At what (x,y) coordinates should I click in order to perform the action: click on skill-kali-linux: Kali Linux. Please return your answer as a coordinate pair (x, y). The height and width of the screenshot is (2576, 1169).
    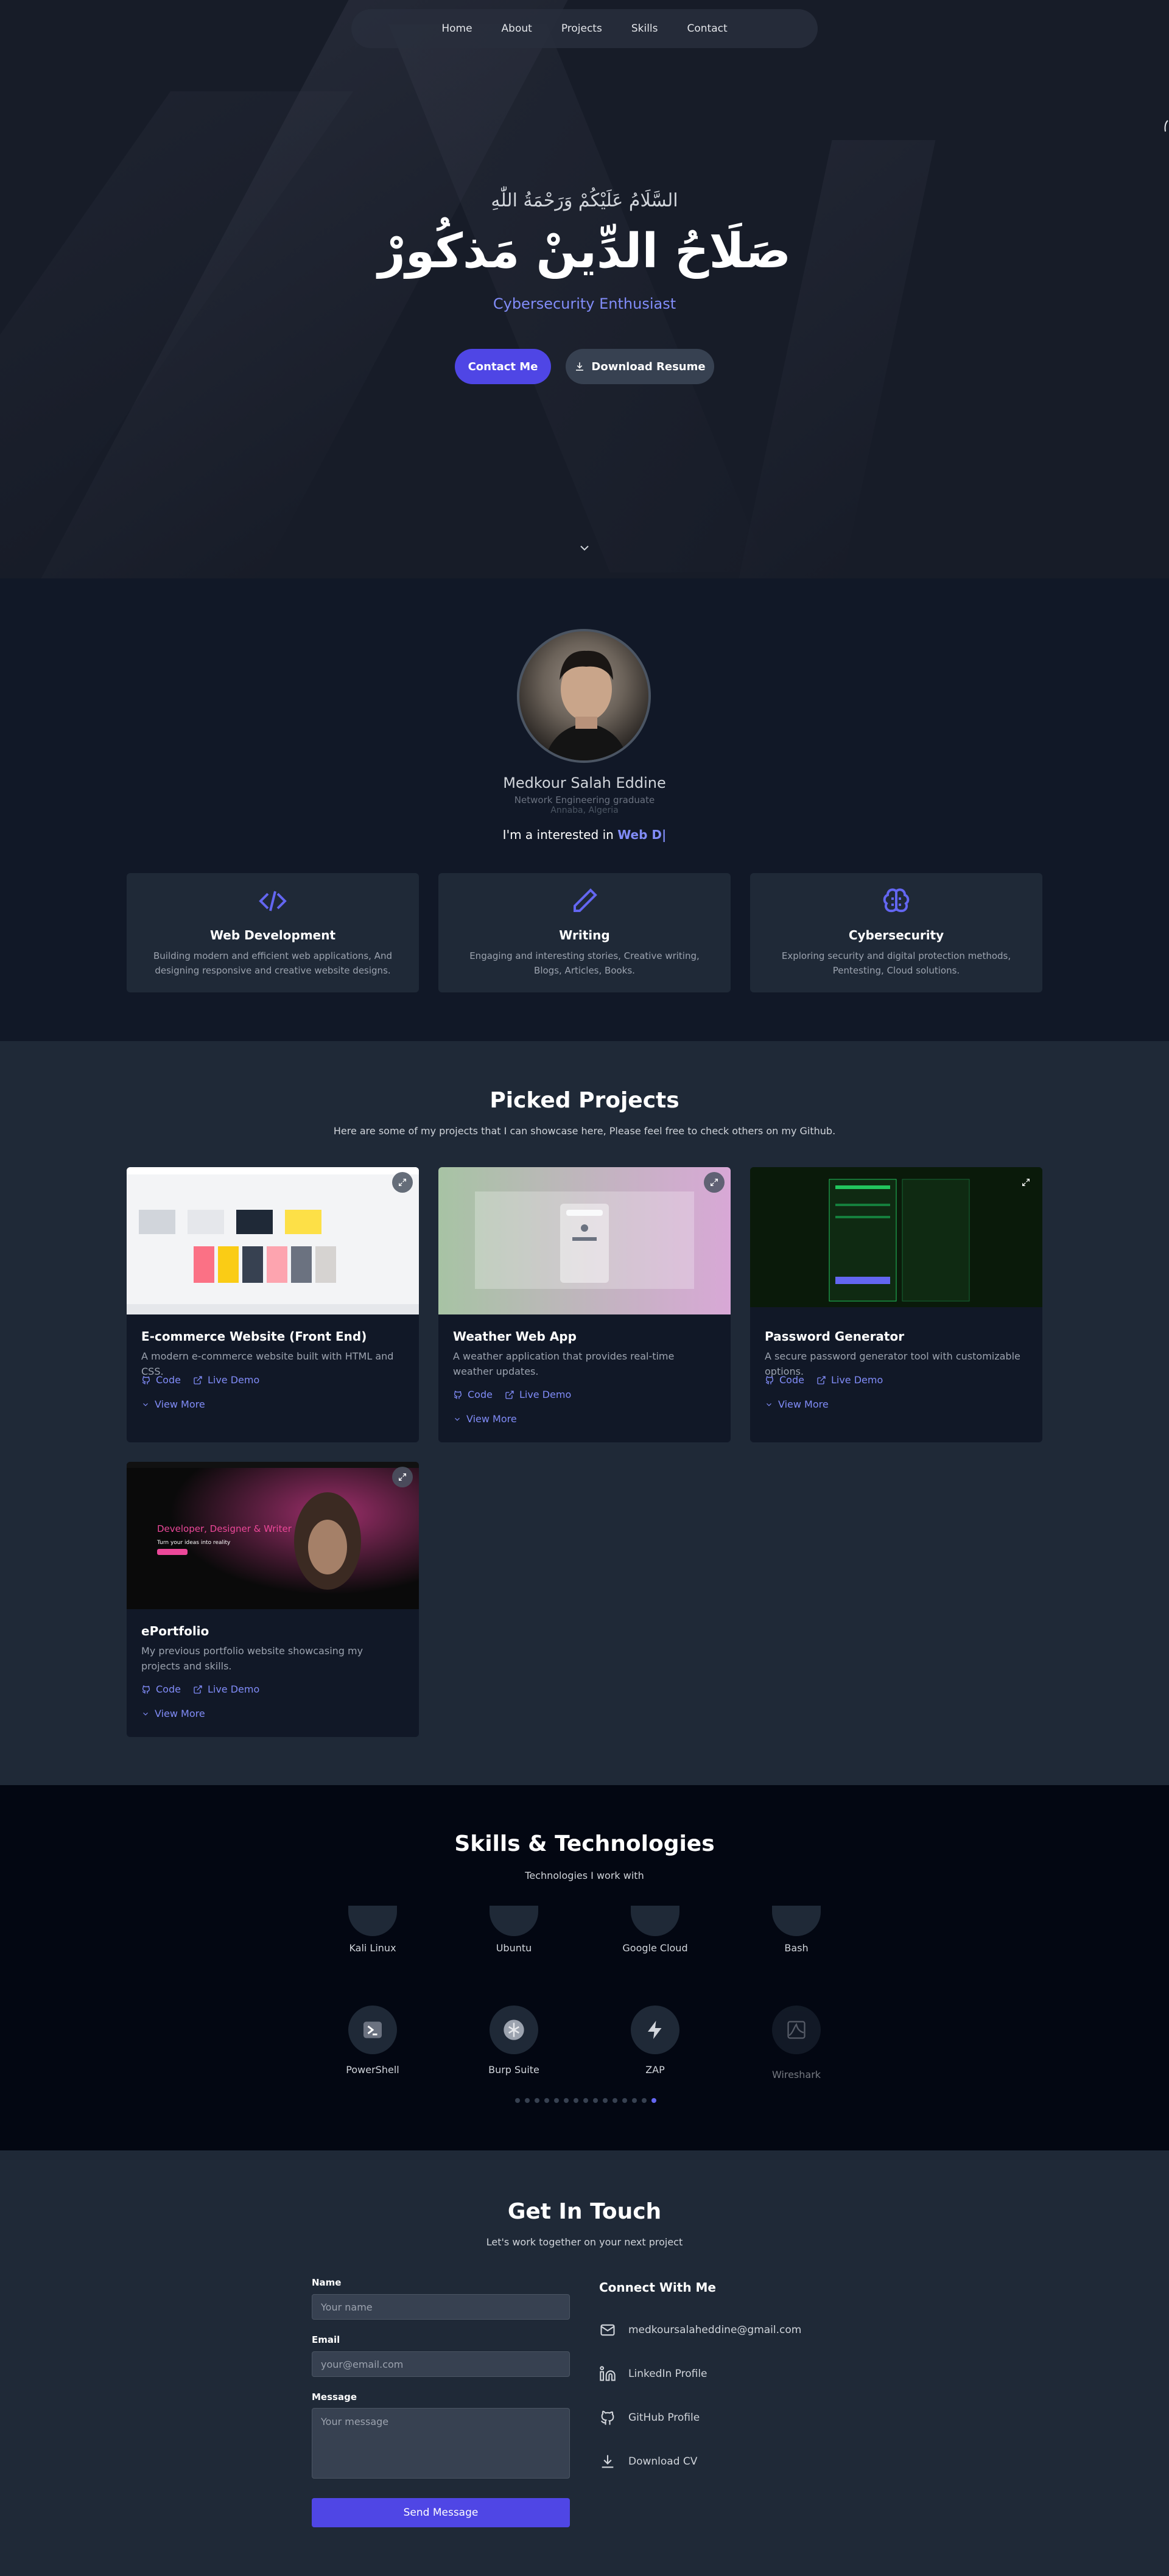
    Looking at the image, I should click on (372, 1946).